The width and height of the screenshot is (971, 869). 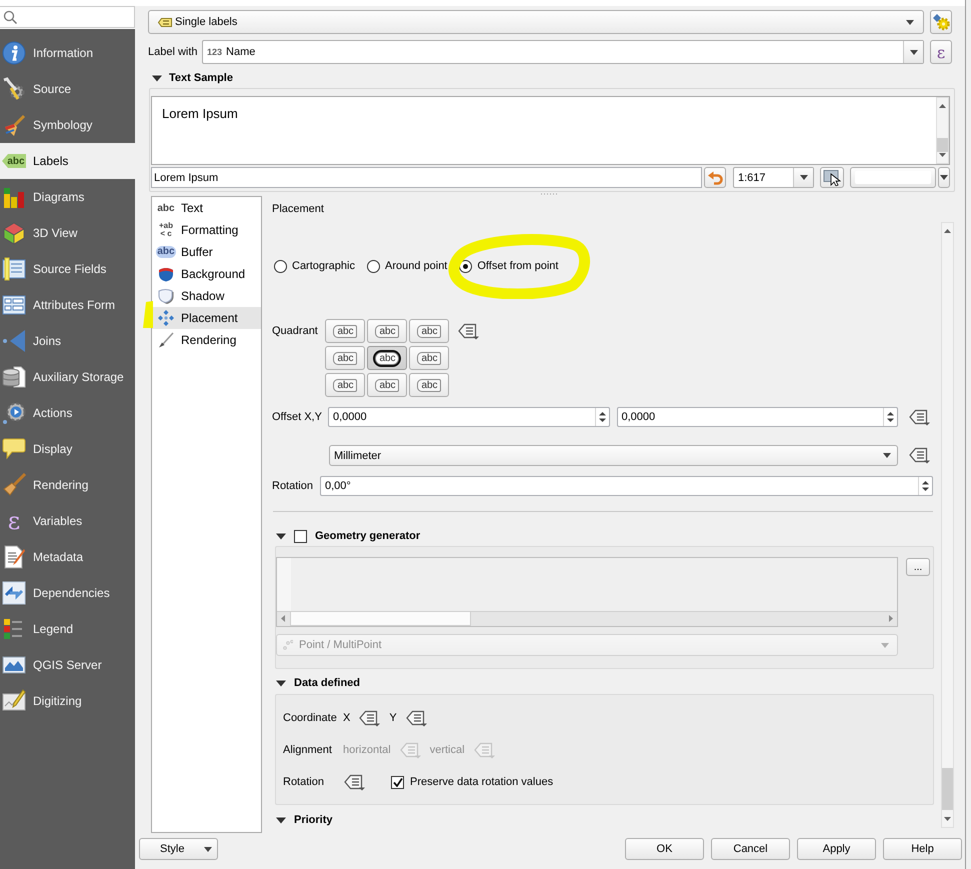 I want to click on sidebar-item: ε Variables, so click(x=67, y=521).